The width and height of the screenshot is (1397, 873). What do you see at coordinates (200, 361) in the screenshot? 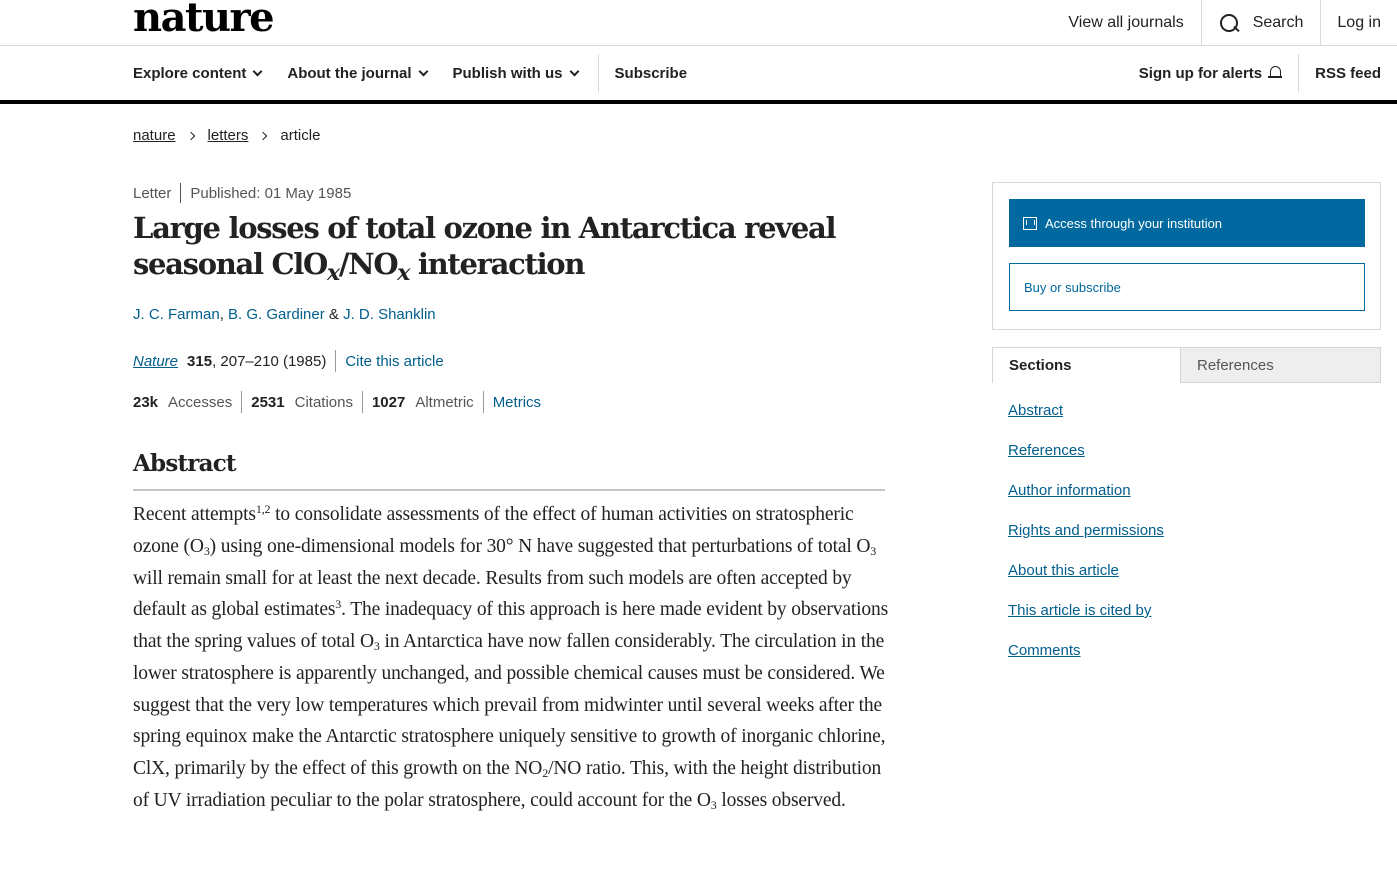
I see `volume-number: 315` at bounding box center [200, 361].